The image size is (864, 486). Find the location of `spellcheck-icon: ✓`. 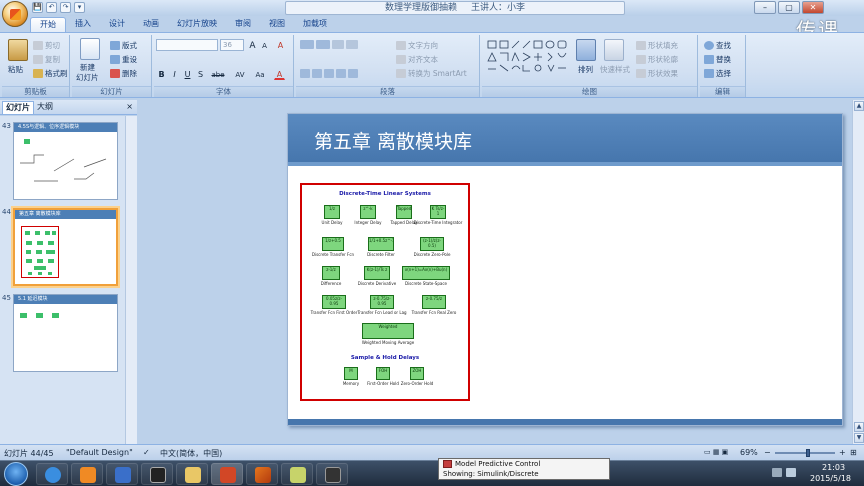

spellcheck-icon: ✓ is located at coordinates (146, 452).